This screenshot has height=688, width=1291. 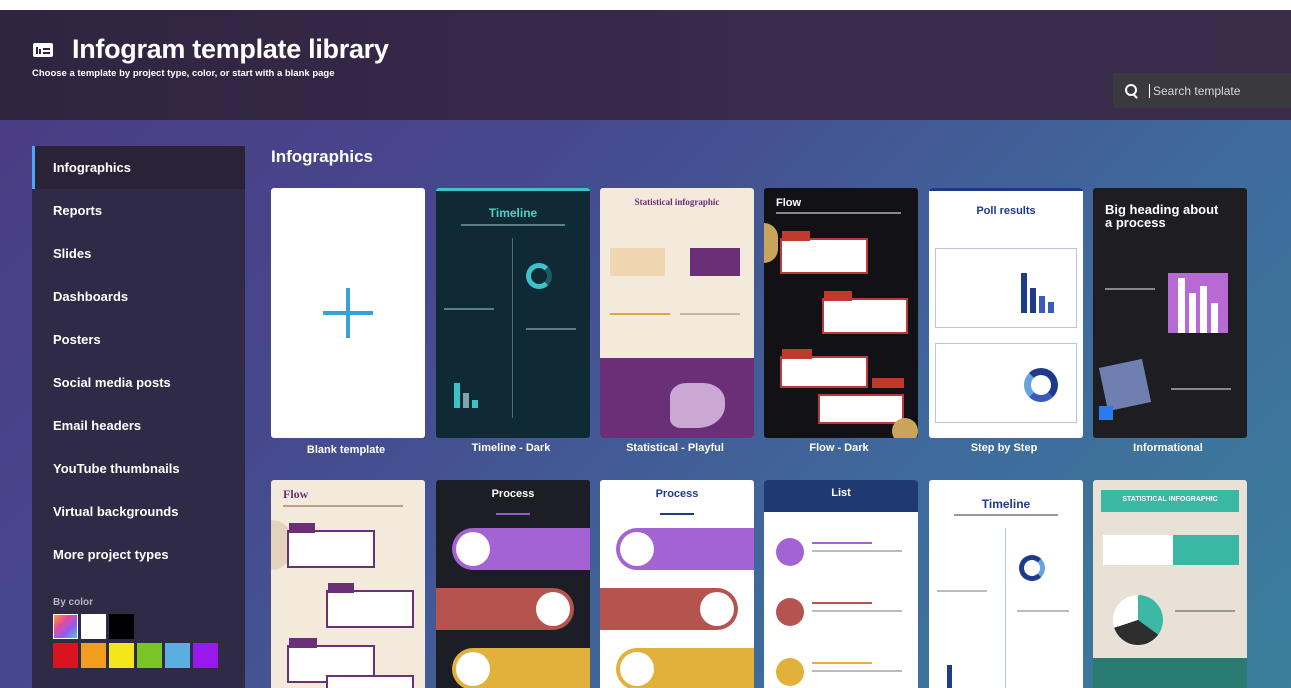 I want to click on search-box, so click(x=1202, y=90).